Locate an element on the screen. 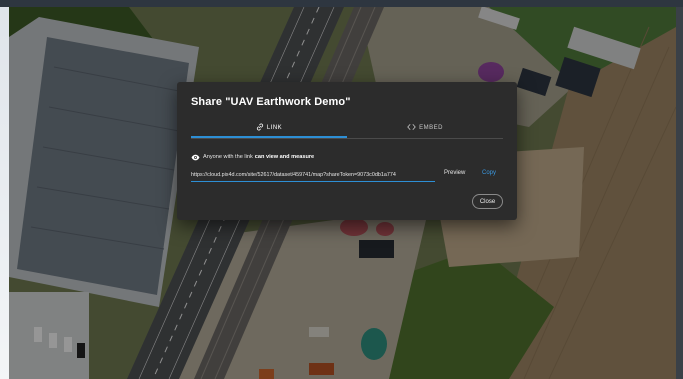 Image resolution: width=683 pixels, height=379 pixels. close-button: Close is located at coordinates (487, 201).